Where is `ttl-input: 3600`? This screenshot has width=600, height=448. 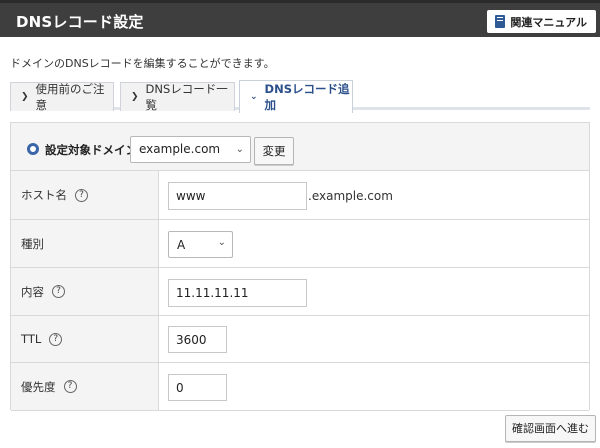
ttl-input: 3600 is located at coordinates (197, 339).